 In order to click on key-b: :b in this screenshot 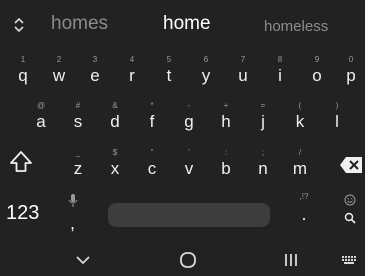, I will do `click(226, 168)`.